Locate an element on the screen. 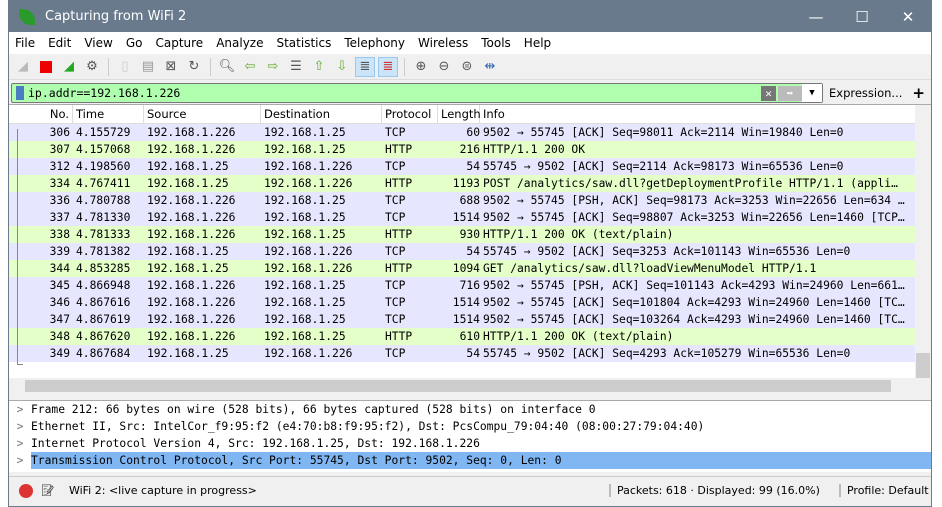  stop-capture-icon is located at coordinates (46, 67).